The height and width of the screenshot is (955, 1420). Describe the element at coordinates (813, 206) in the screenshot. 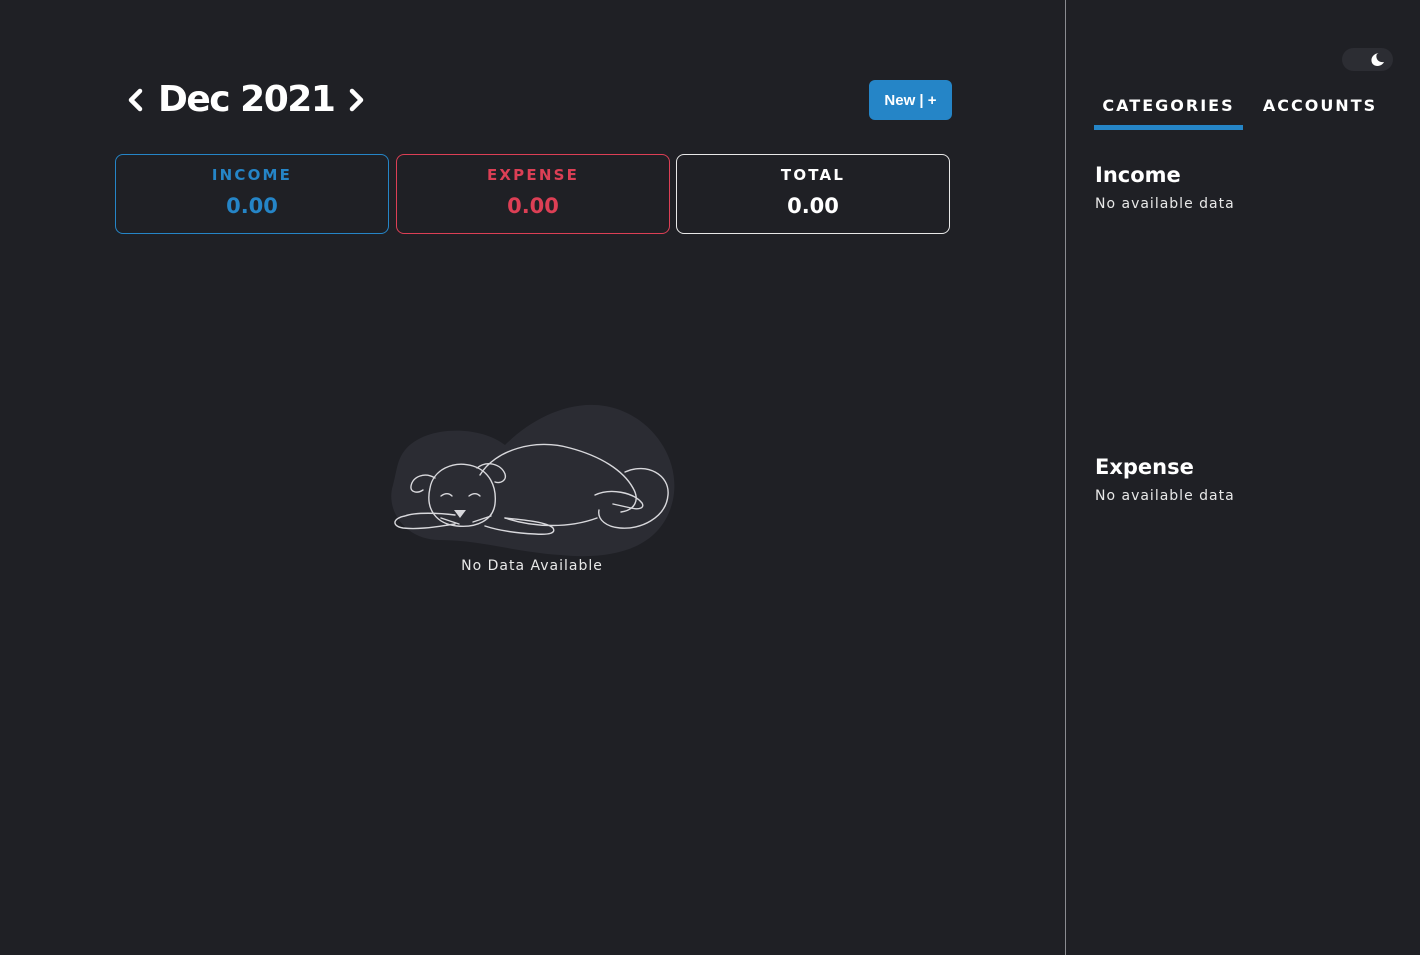

I see `total-value: 0.00` at that location.